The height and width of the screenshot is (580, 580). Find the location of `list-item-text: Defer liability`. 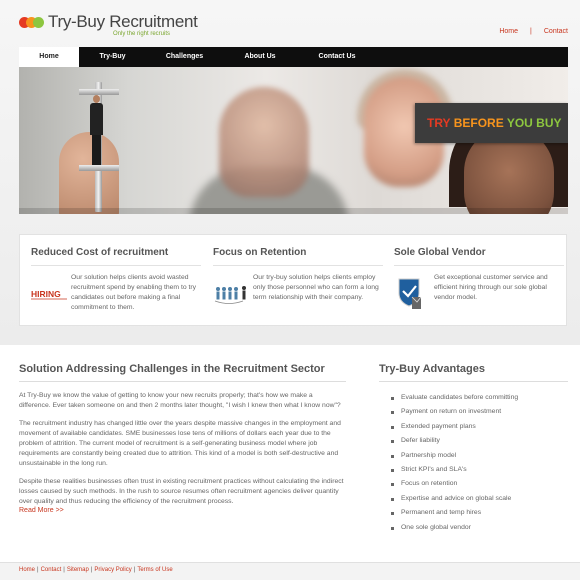

list-item-text: Defer liability is located at coordinates (420, 441).